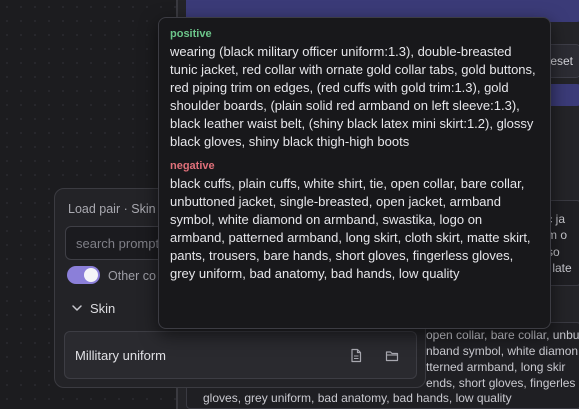 Image resolution: width=579 pixels, height=409 pixels. What do you see at coordinates (191, 34) in the screenshot?
I see `positive-label: positive` at bounding box center [191, 34].